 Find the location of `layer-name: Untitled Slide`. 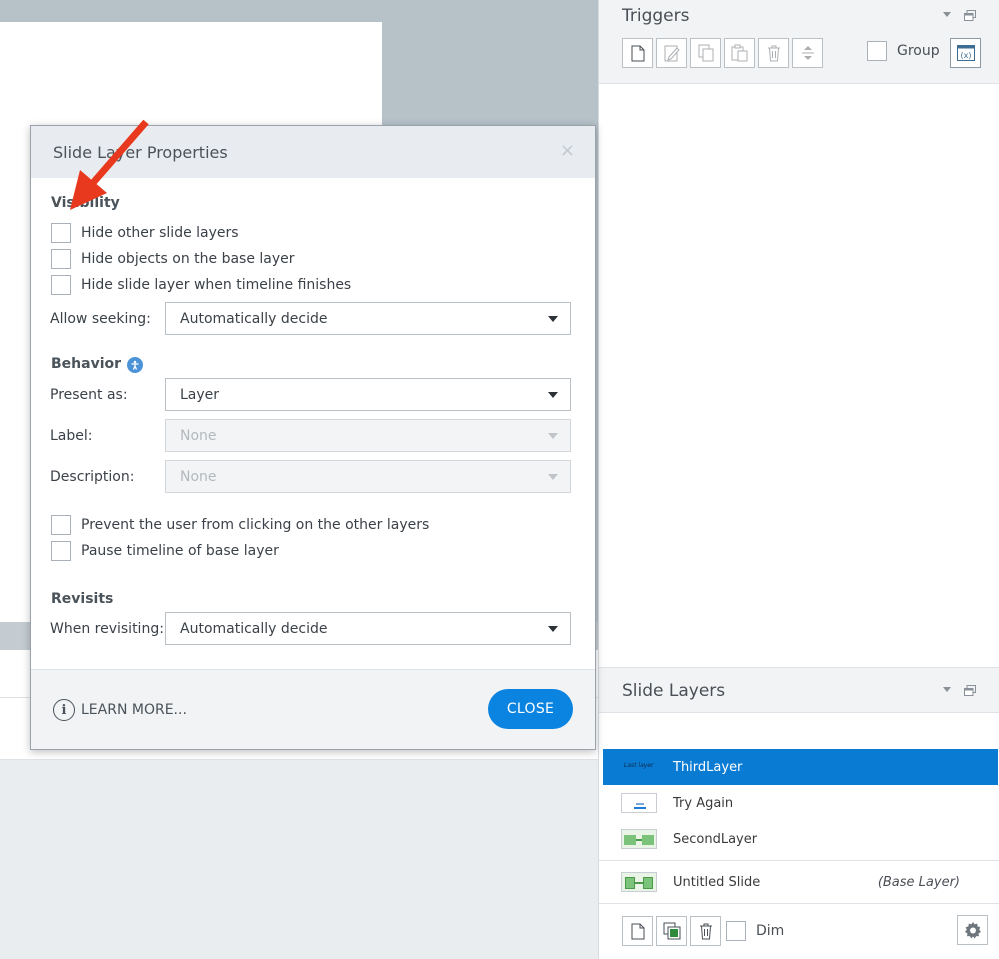

layer-name: Untitled Slide is located at coordinates (717, 882).